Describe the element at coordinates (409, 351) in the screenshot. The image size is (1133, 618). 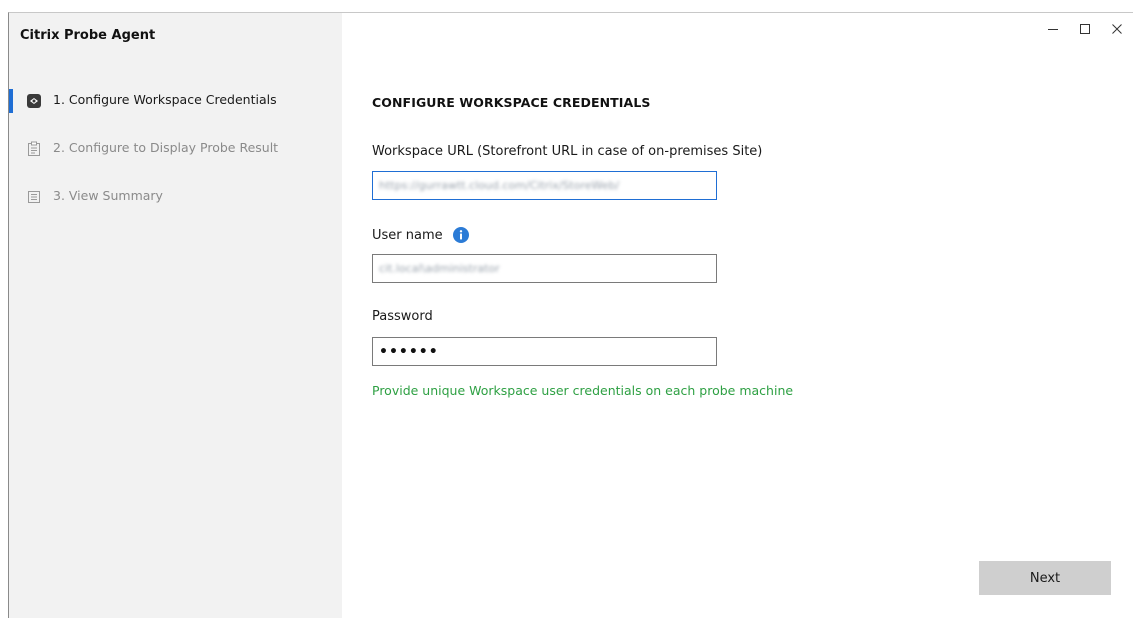
I see `password-value: ••••••` at that location.